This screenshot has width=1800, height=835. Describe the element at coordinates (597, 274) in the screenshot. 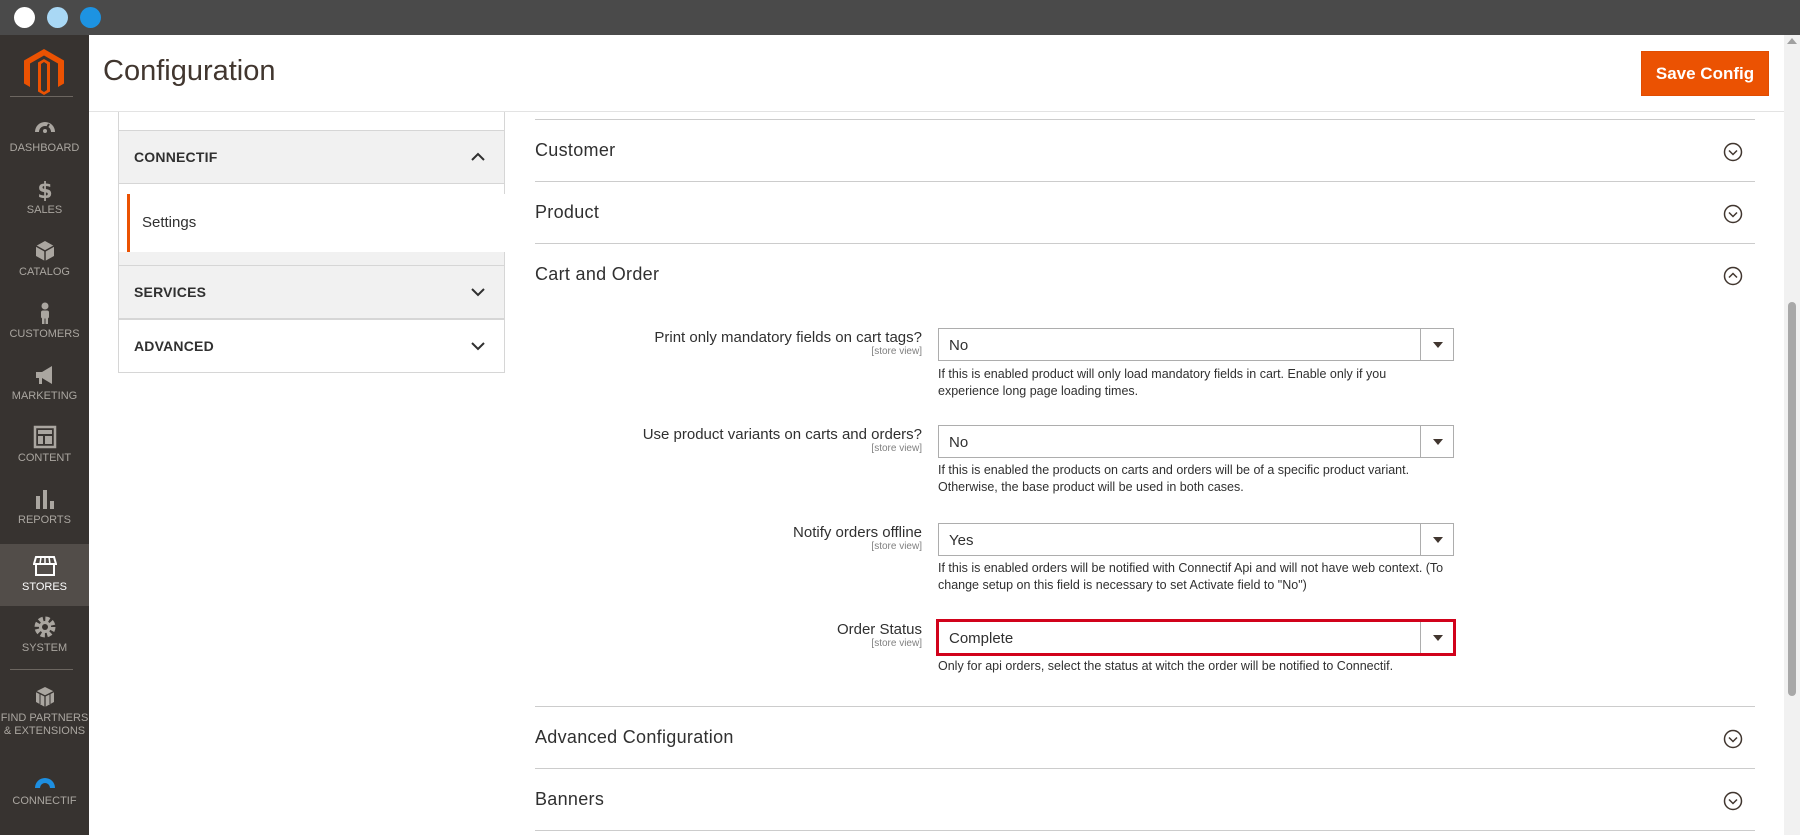

I see `section-title: Cart and Order` at that location.